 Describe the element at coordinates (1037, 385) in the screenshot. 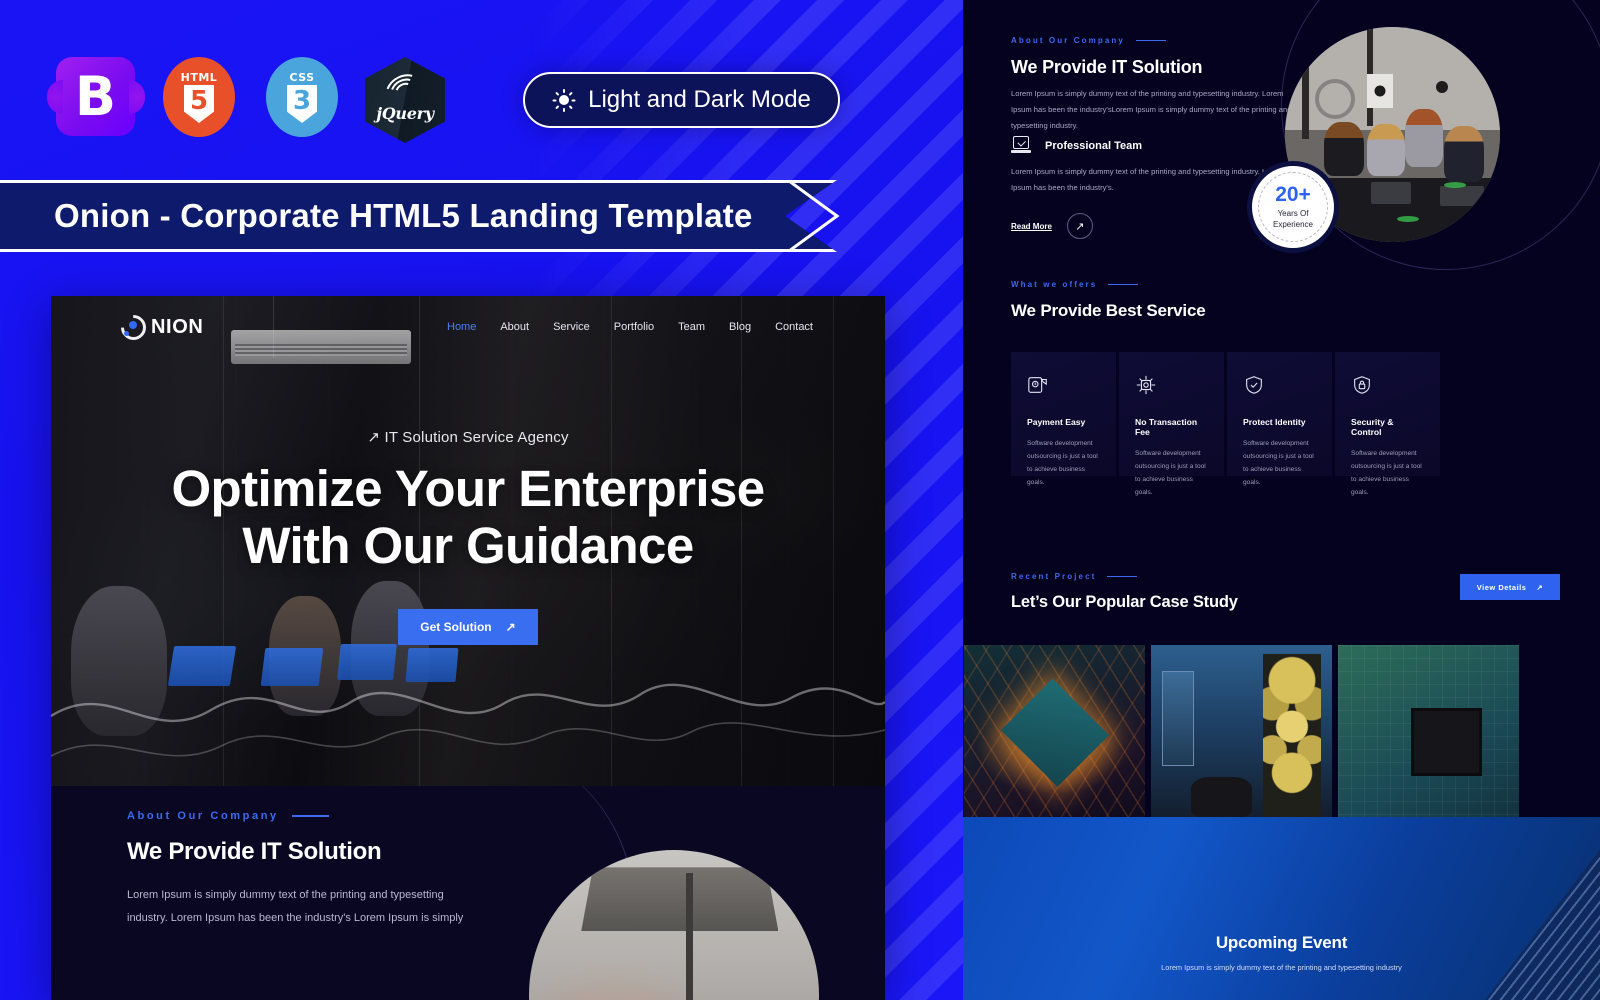

I see `payment-card-icon` at that location.